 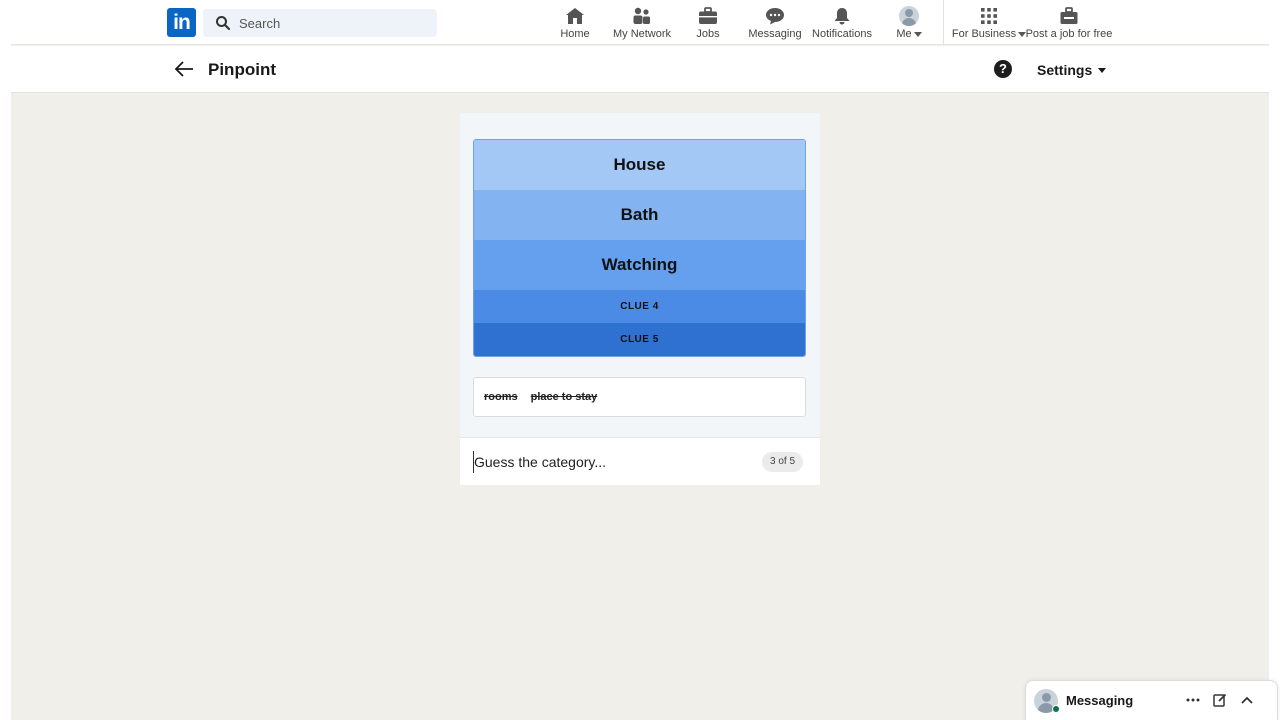 I want to click on clue-3: Watching, so click(x=639, y=265).